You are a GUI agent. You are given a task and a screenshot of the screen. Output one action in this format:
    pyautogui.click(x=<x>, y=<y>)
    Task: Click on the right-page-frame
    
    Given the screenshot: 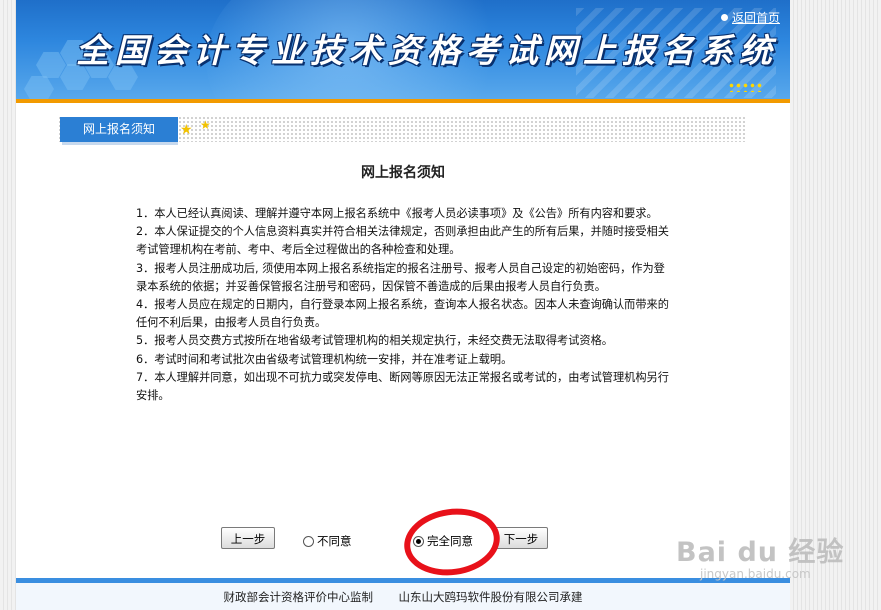 What is the action you would take?
    pyautogui.click(x=835, y=305)
    